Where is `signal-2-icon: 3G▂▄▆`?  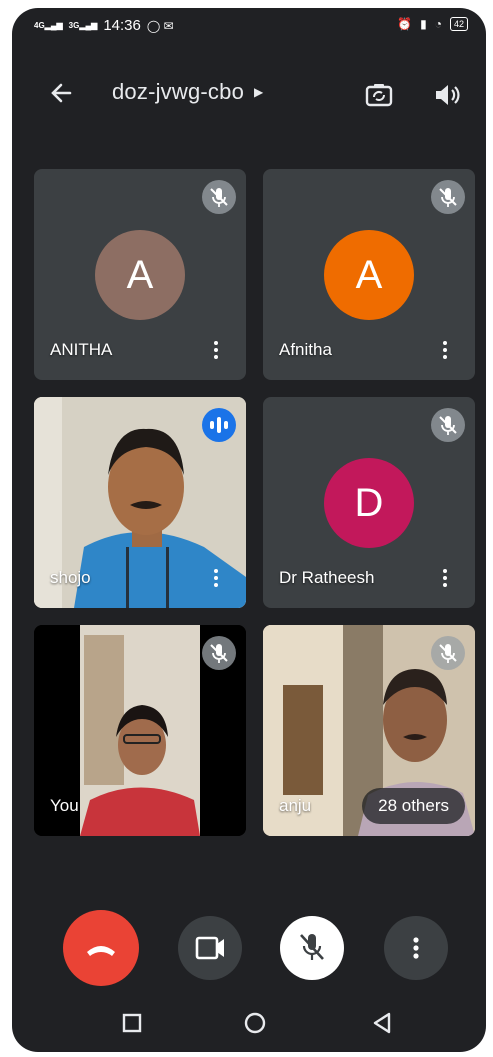
signal-2-icon: 3G▂▄▆ is located at coordinates (83, 25).